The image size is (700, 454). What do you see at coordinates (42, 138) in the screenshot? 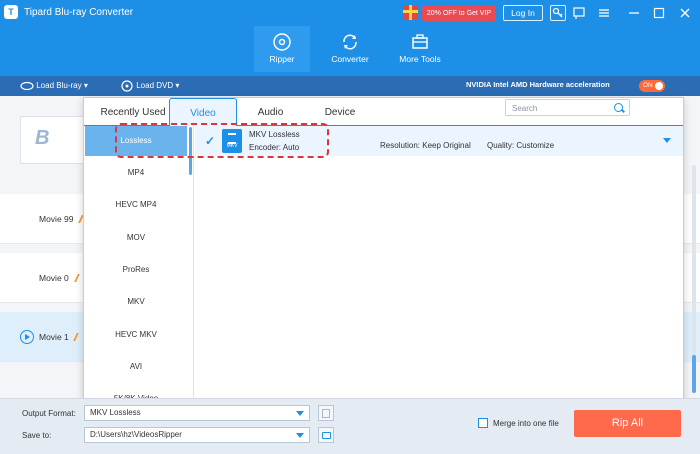
I see `bluray-logo-icon: B` at bounding box center [42, 138].